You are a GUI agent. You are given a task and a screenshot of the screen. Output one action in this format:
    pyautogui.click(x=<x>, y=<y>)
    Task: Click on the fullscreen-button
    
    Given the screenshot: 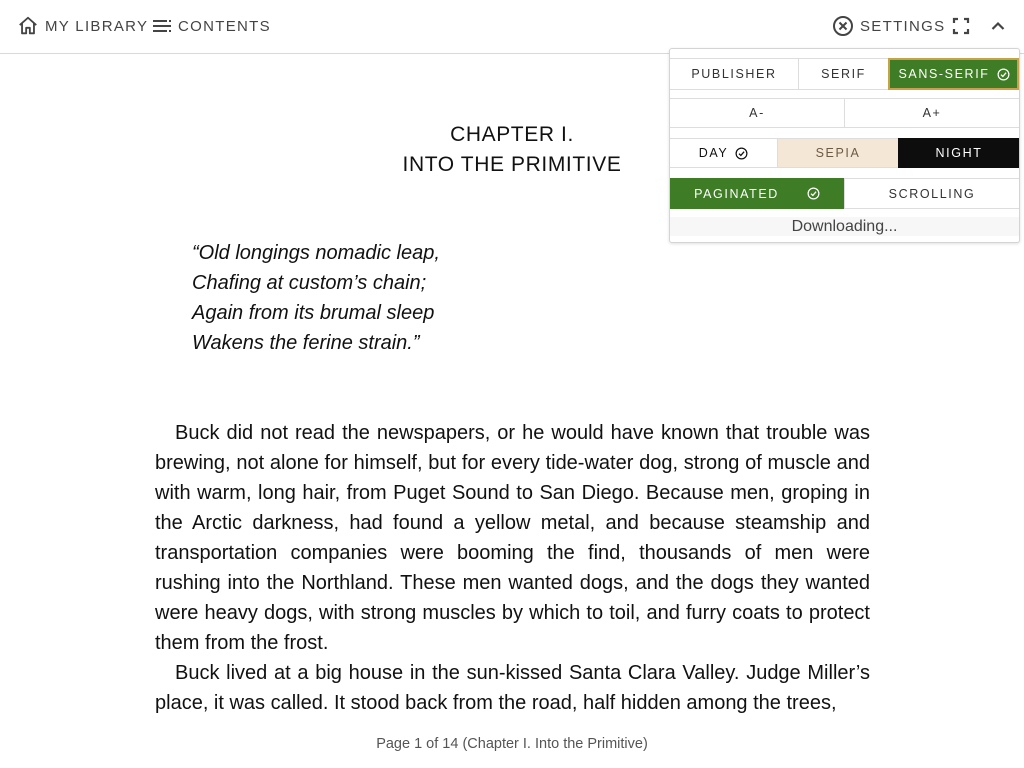 What is the action you would take?
    pyautogui.click(x=961, y=26)
    